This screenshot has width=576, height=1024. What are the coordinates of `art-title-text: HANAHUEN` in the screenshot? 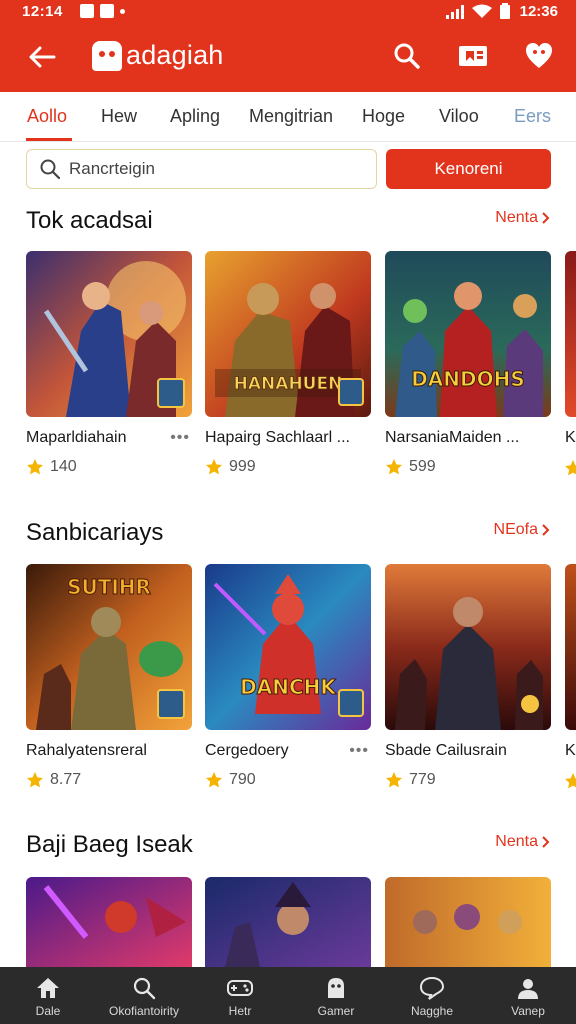 It's located at (288, 384).